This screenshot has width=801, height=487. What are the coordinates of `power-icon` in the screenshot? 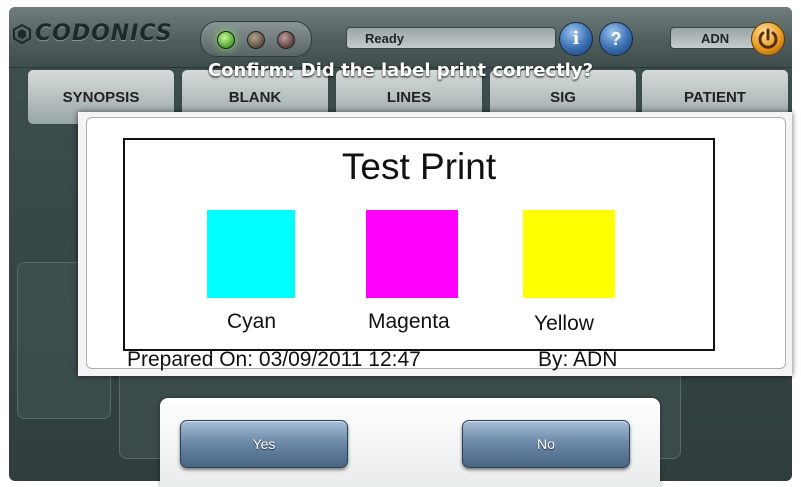 It's located at (768, 39).